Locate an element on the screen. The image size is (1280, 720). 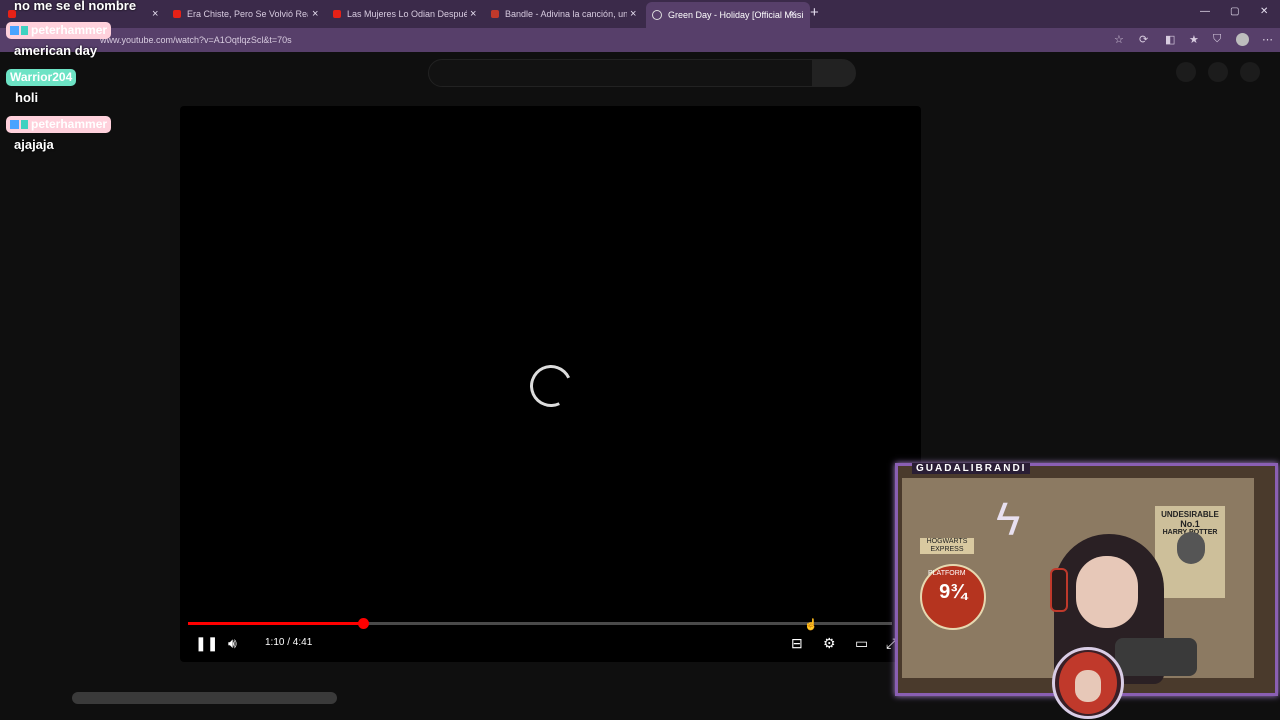
split-screen-icon: ◧ is located at coordinates (1170, 39).